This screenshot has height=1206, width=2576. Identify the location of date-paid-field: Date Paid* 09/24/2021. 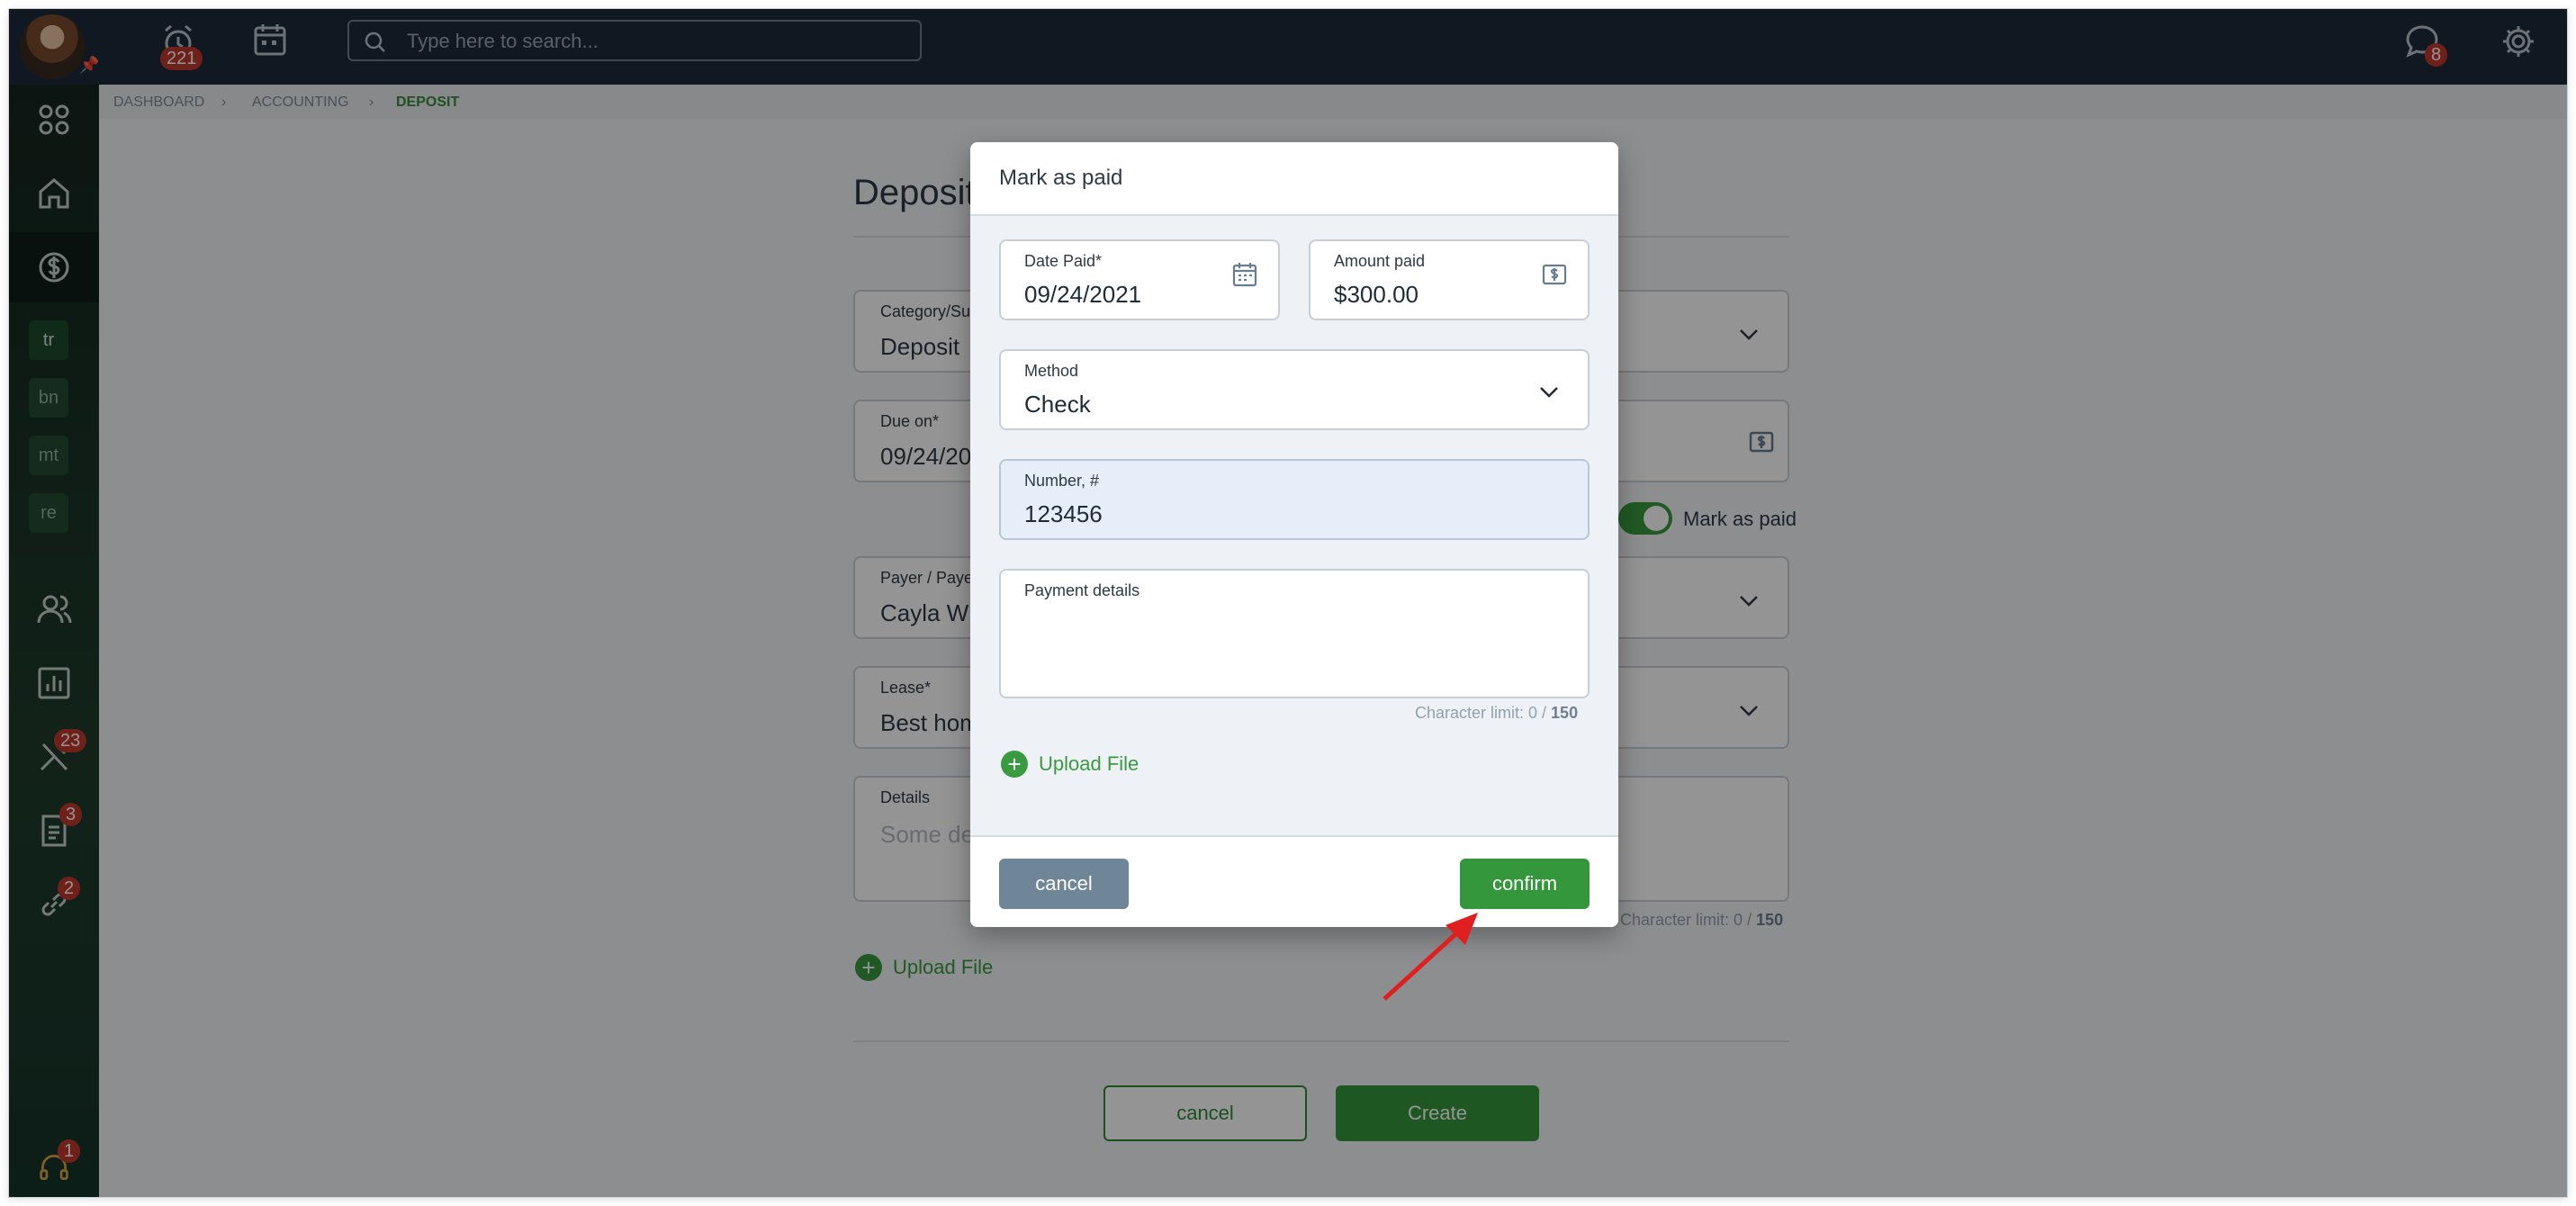
(1139, 279).